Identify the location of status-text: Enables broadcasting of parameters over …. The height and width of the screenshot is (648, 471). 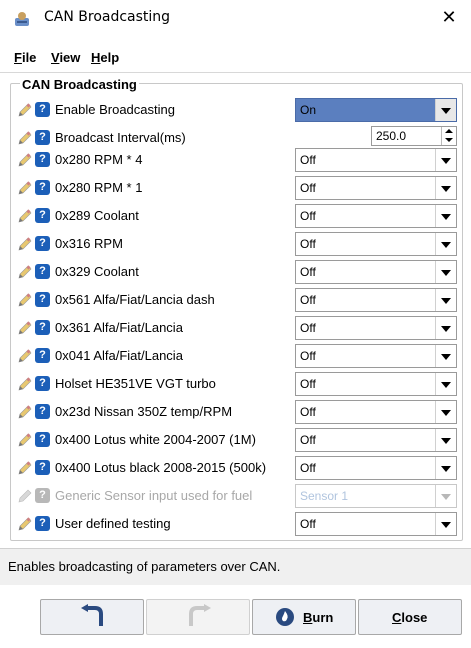
(144, 566).